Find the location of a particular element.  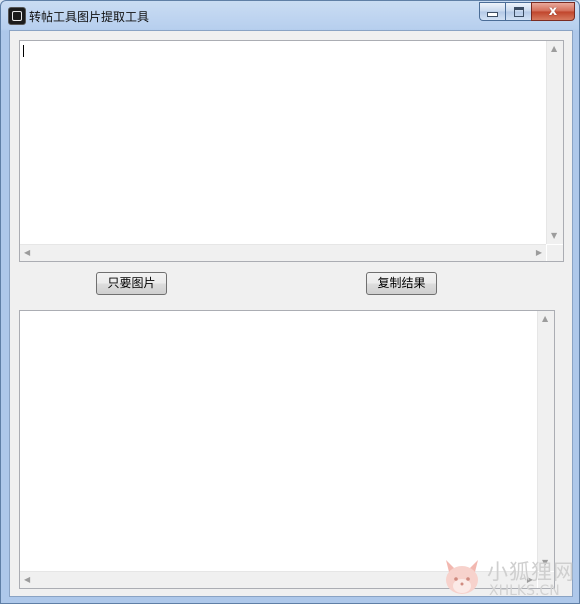

watermark: 小狐狸网 XHLKS.CN is located at coordinates (510, 577).